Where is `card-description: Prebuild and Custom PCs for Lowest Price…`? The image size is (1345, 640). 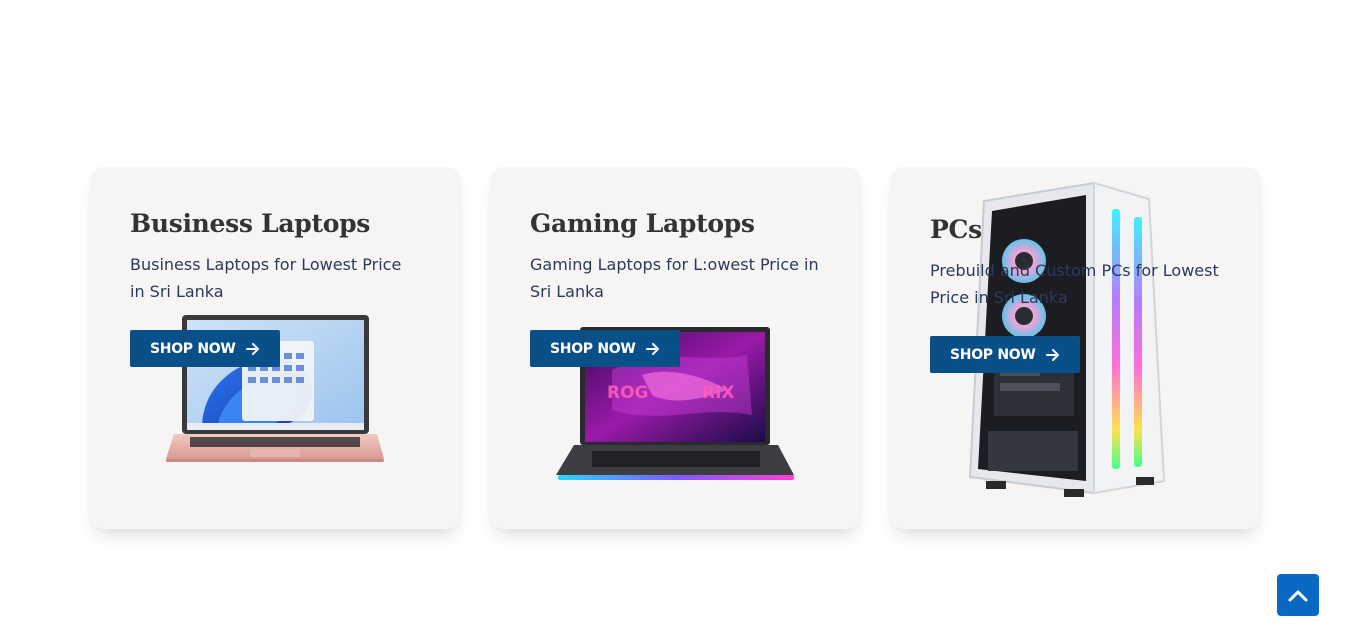 card-description: Prebuild and Custom PCs for Lowest Price… is located at coordinates (1074, 284).